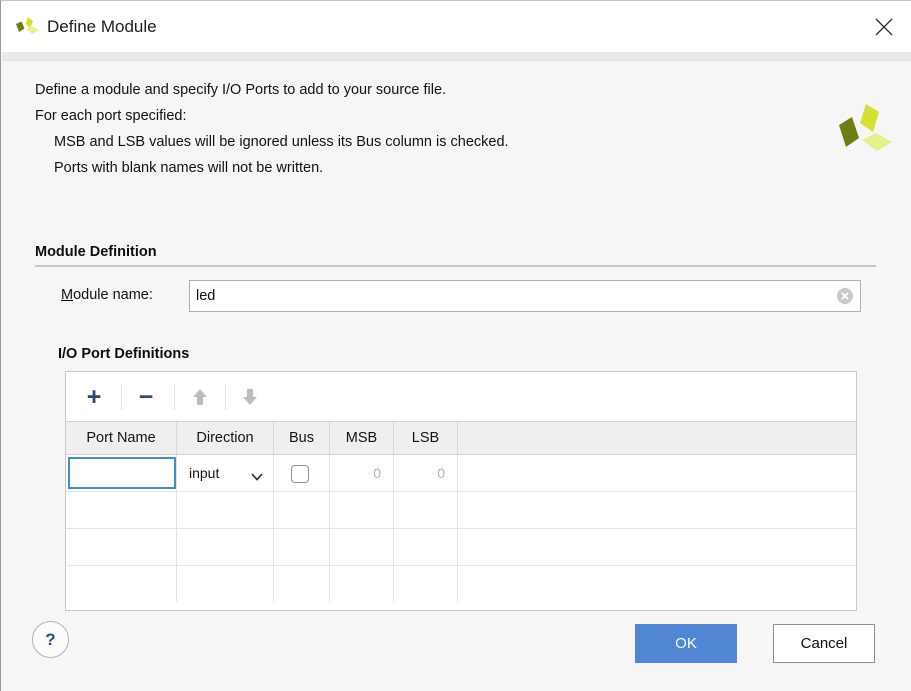 The image size is (911, 691). What do you see at coordinates (50, 639) in the screenshot?
I see `question-mark-icon: ?` at bounding box center [50, 639].